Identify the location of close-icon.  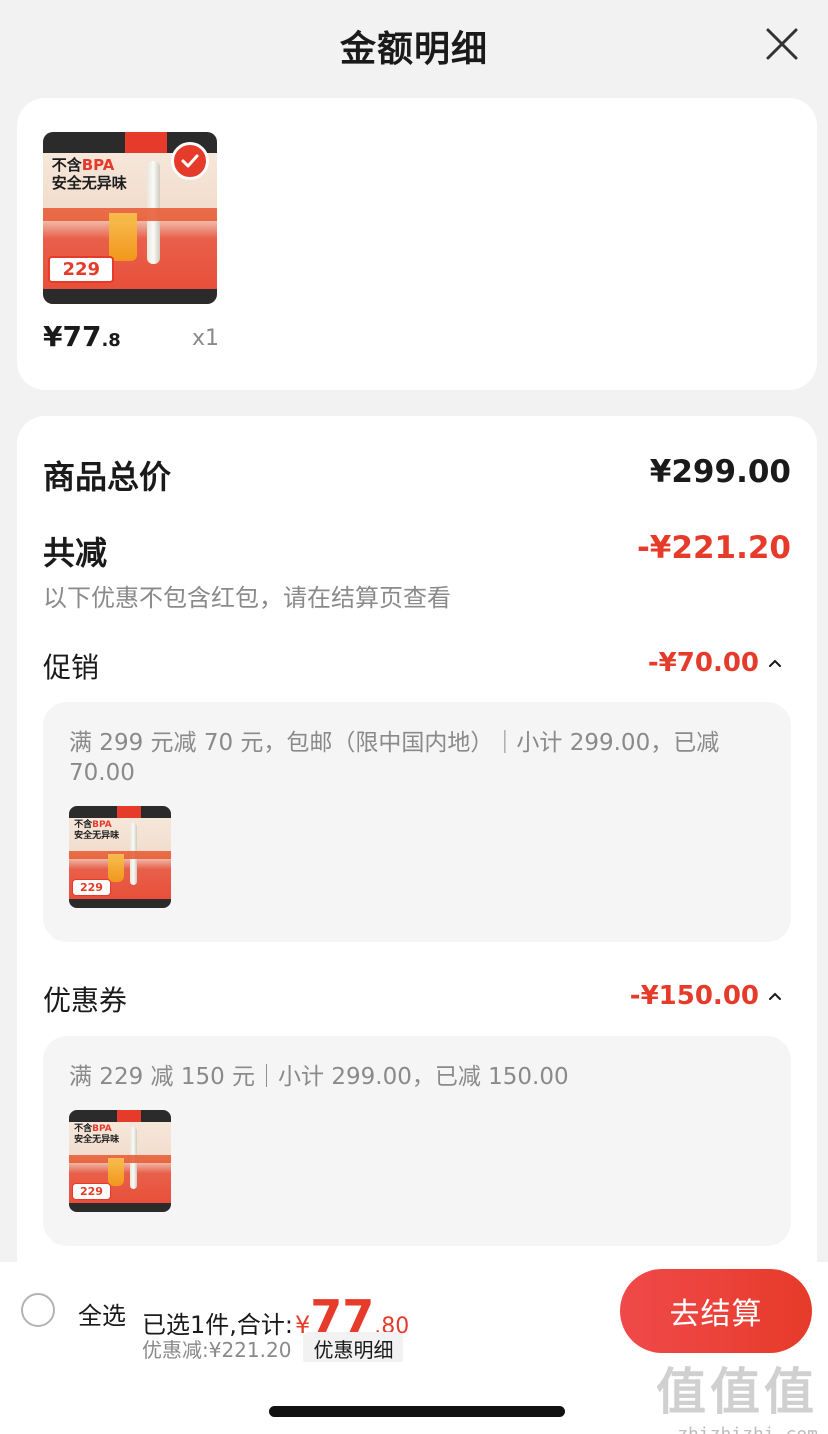
(782, 44).